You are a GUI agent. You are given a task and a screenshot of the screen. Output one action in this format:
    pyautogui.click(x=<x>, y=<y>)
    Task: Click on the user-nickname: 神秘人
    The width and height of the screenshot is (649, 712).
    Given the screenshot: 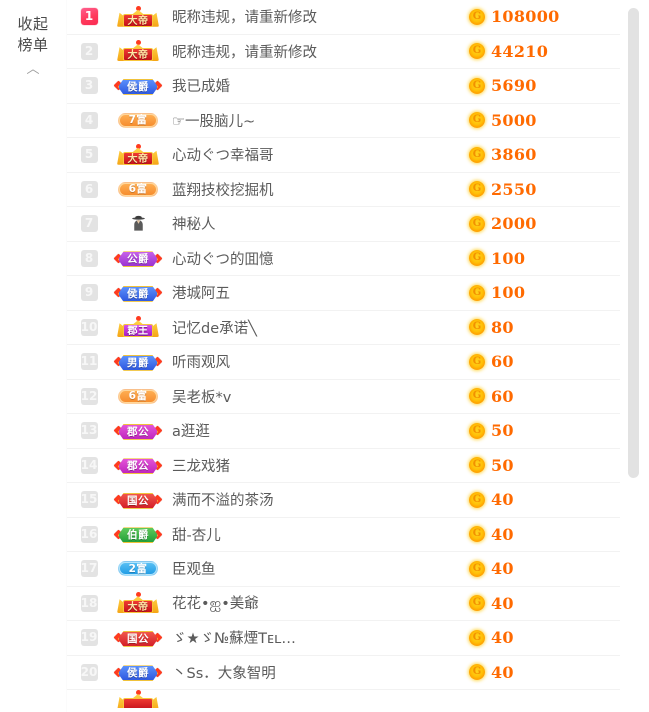 What is the action you would take?
    pyautogui.click(x=319, y=223)
    